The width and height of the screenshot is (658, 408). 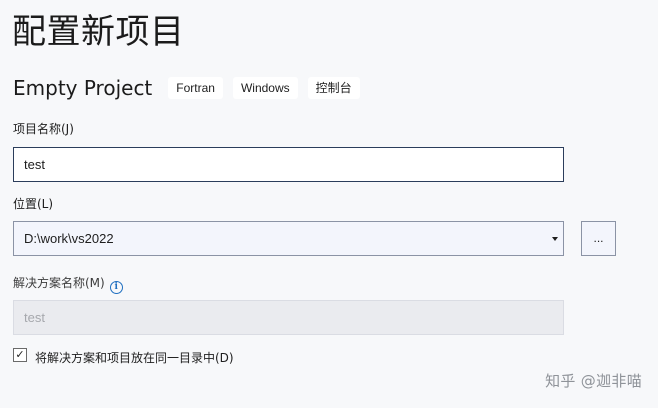 What do you see at coordinates (333, 88) in the screenshot?
I see `tag-console: 控制台` at bounding box center [333, 88].